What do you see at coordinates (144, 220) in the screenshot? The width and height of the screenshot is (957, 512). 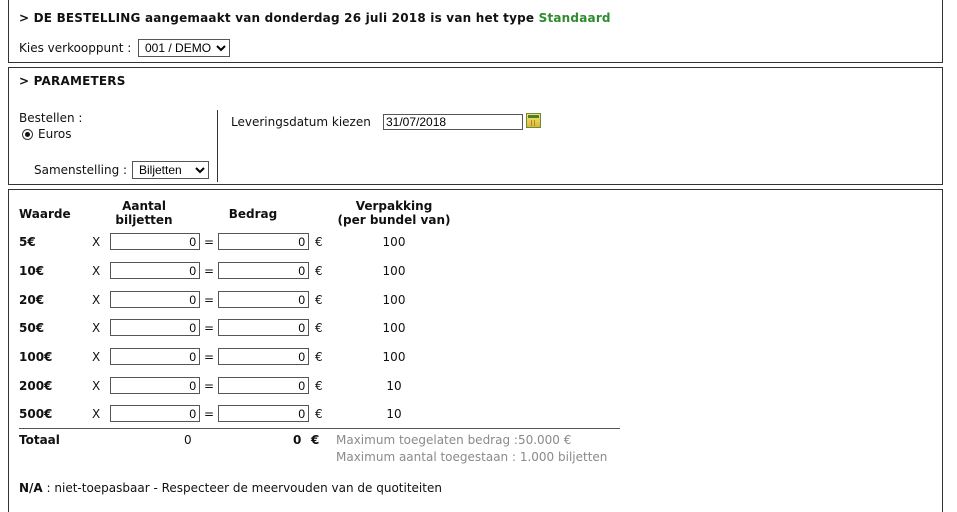 I see `col-header-count-line2: biljetten` at bounding box center [144, 220].